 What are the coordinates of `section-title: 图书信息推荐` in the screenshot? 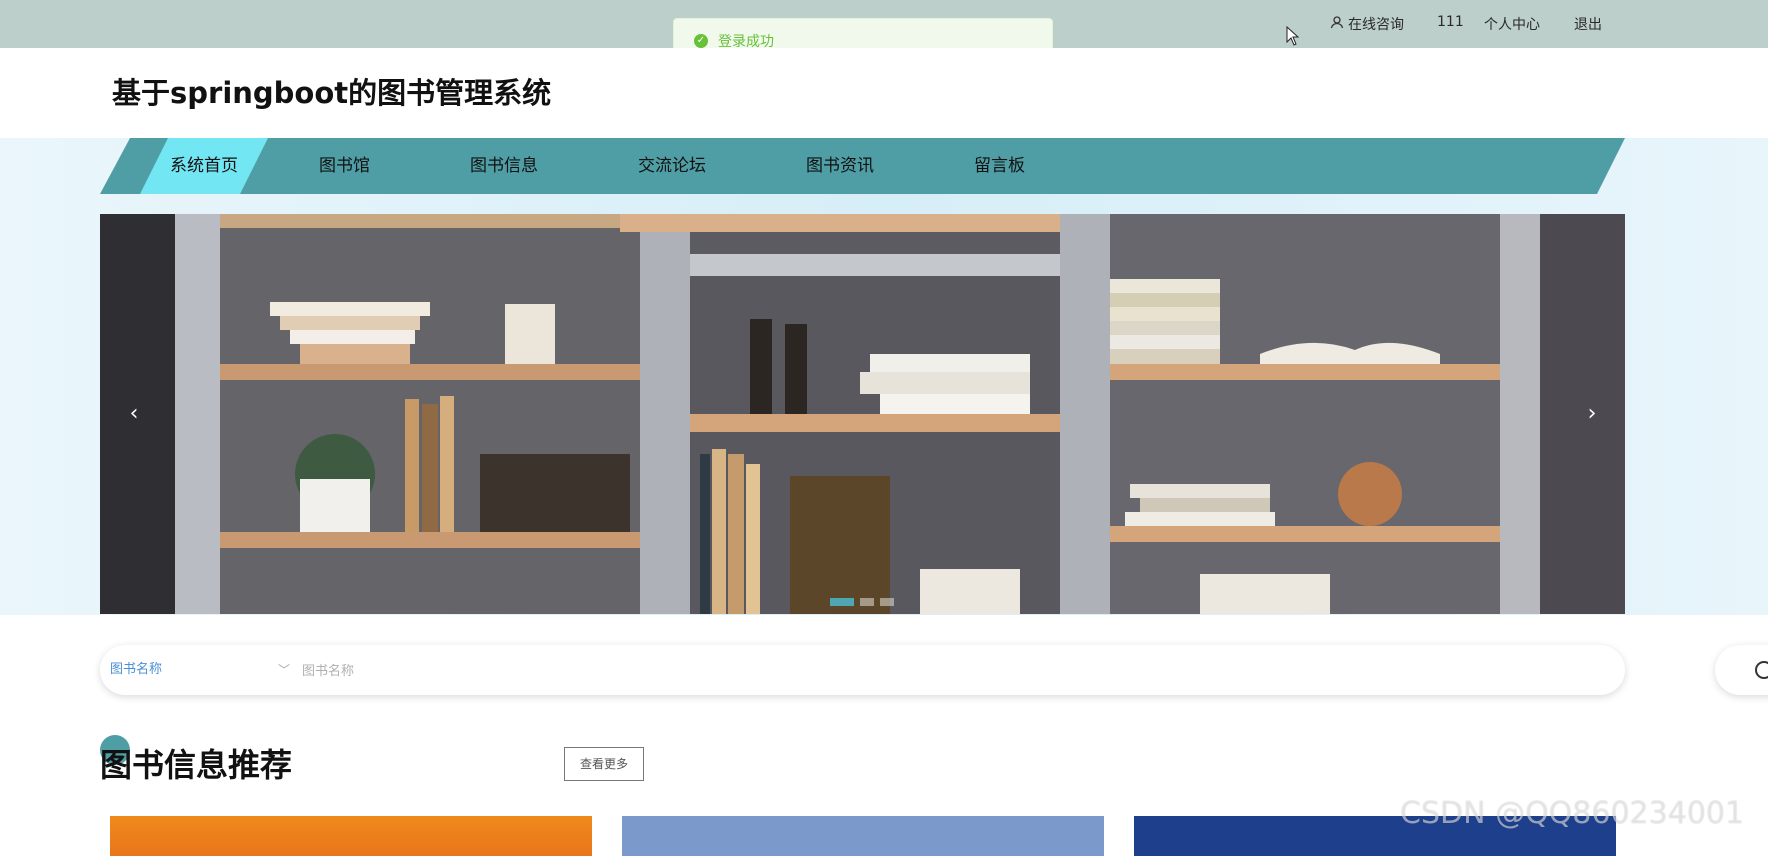 It's located at (196, 765).